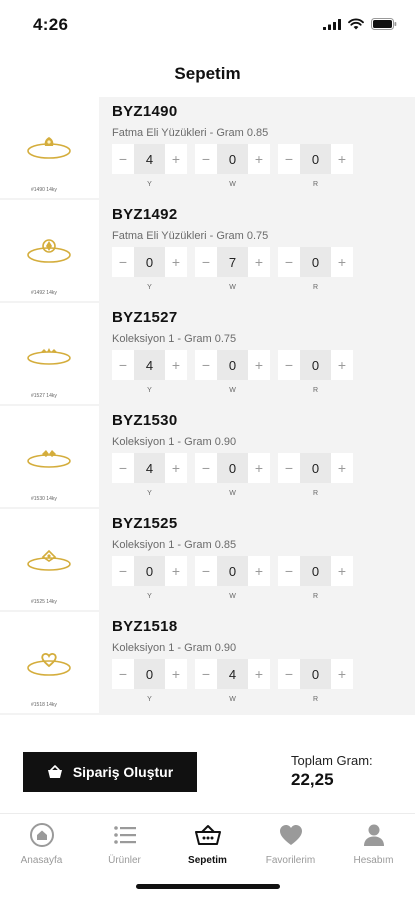  I want to click on wifi-icon, so click(356, 24).